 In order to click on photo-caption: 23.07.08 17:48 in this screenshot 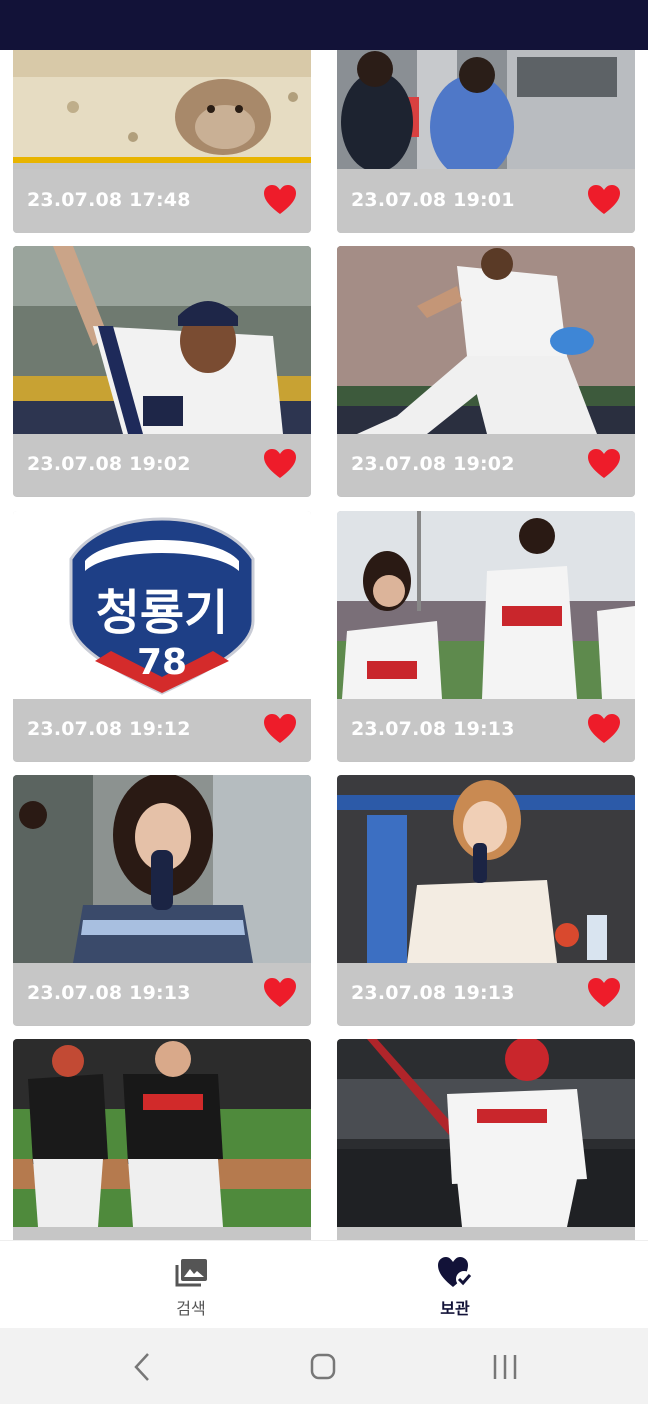, I will do `click(162, 201)`.